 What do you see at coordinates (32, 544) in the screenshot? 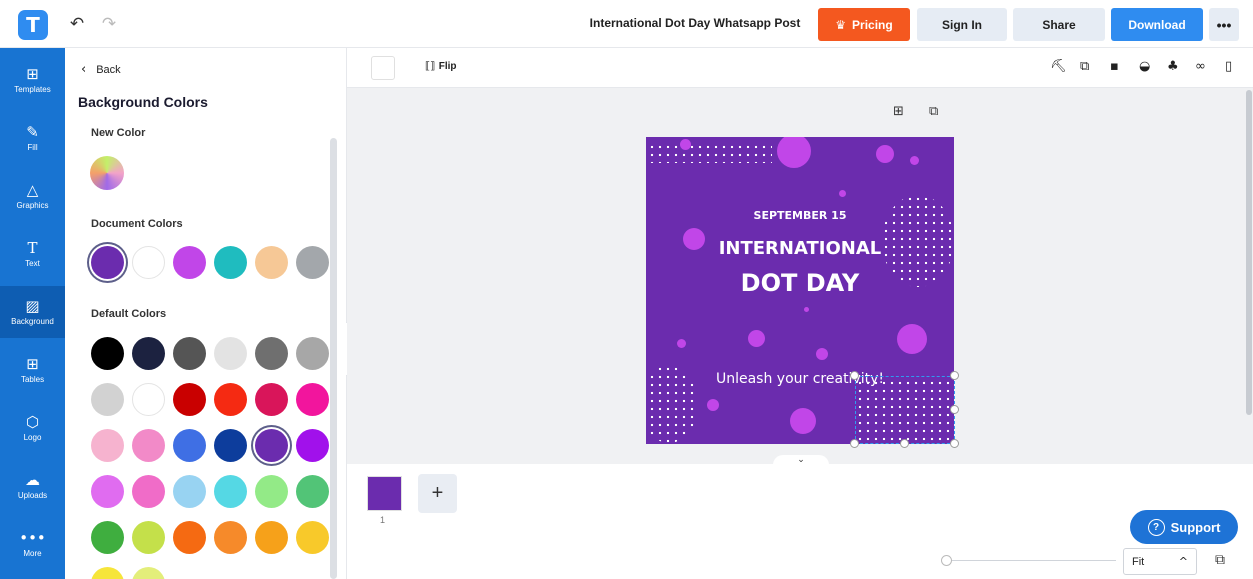
I see `rail-item-more: ••• More` at bounding box center [32, 544].